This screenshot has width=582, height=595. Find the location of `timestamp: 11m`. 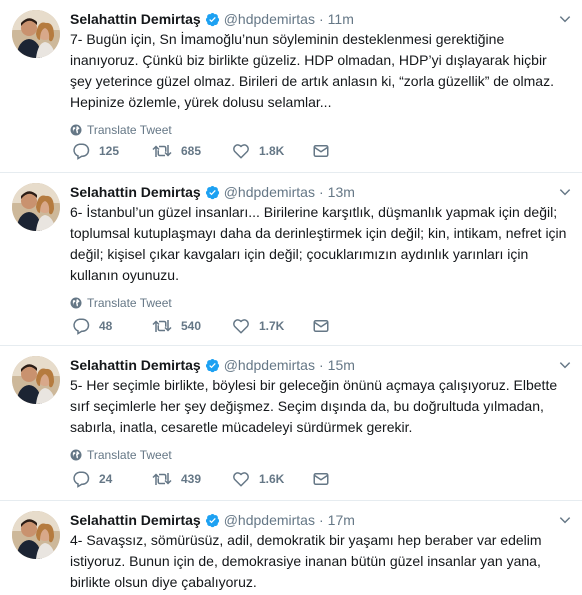

timestamp: 11m is located at coordinates (341, 19).